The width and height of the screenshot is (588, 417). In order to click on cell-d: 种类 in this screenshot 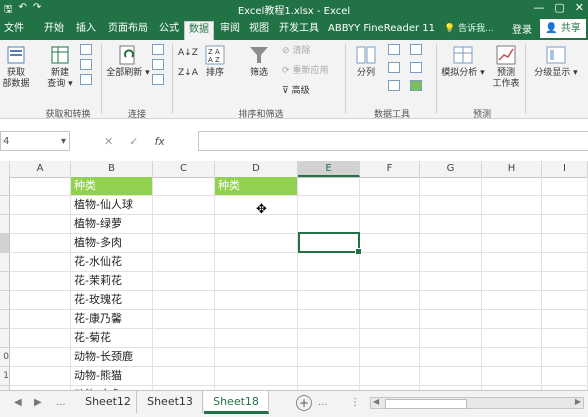, I will do `click(256, 186)`.